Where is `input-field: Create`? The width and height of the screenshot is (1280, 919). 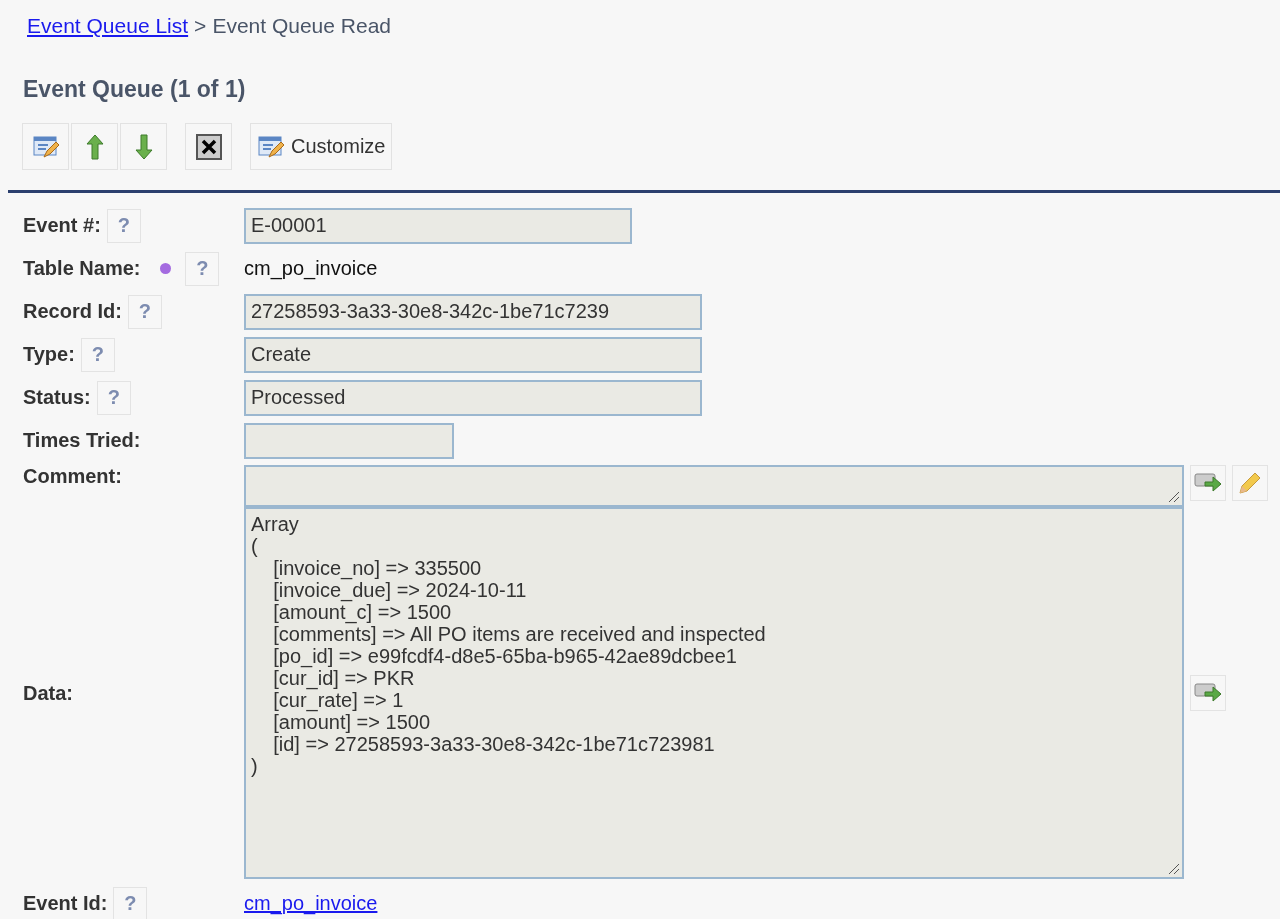
input-field: Create is located at coordinates (473, 354).